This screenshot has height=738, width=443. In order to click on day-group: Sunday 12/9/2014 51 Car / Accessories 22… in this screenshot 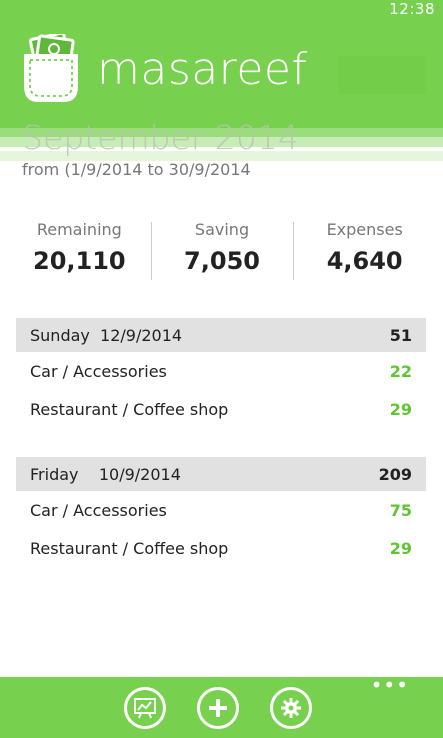, I will do `click(221, 373)`.